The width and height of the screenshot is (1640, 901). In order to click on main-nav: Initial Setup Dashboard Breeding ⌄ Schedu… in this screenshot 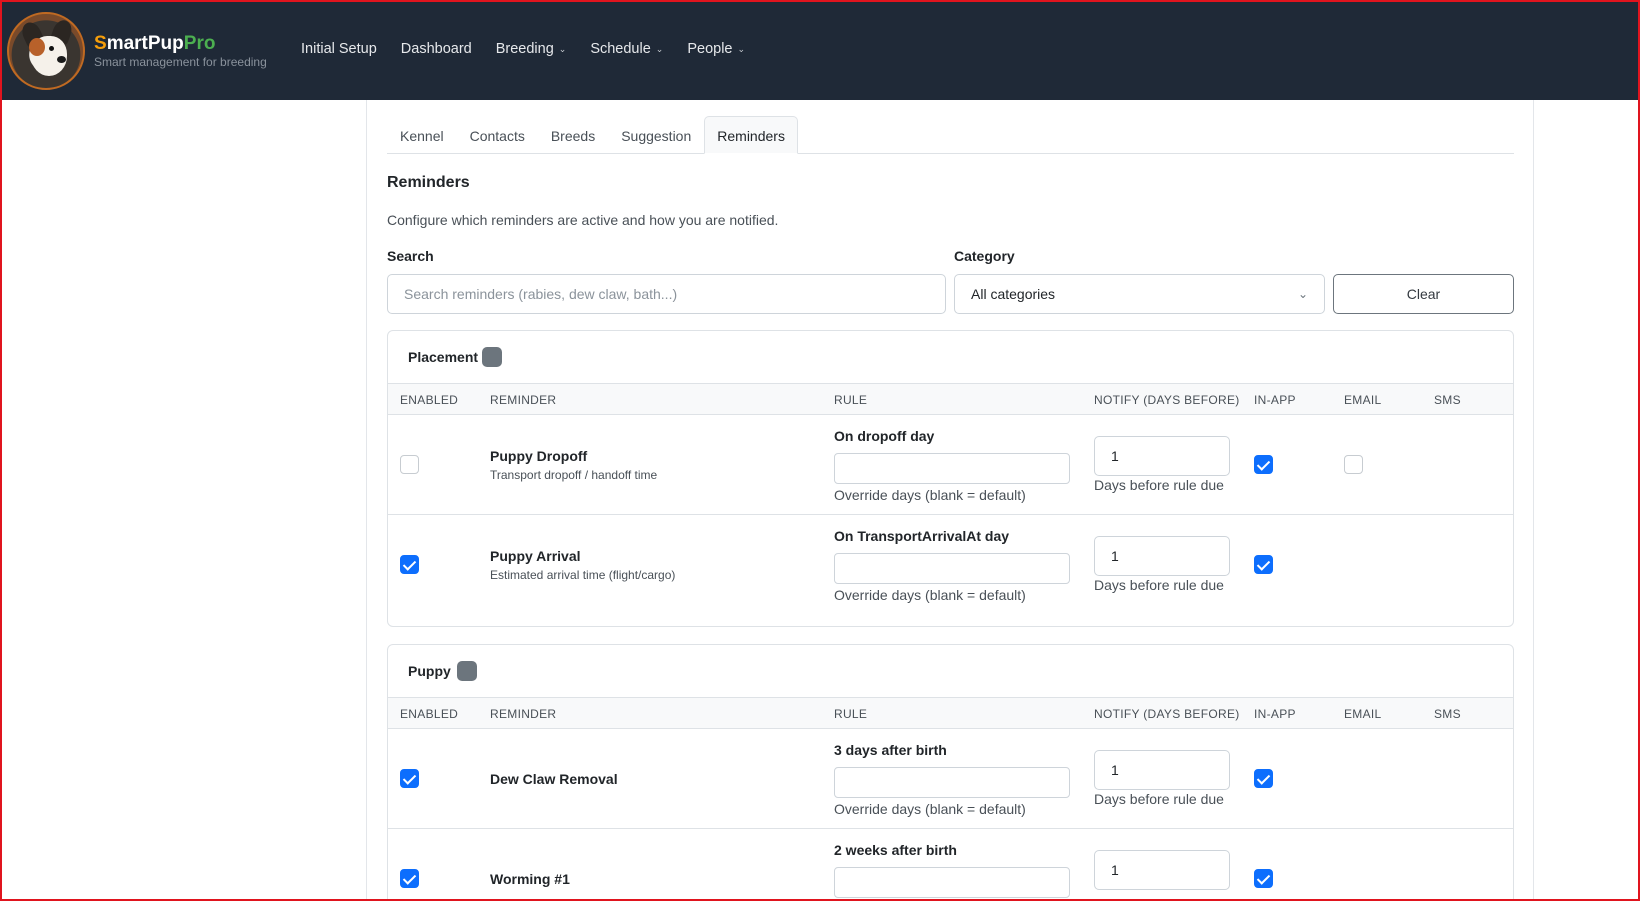, I will do `click(535, 49)`.